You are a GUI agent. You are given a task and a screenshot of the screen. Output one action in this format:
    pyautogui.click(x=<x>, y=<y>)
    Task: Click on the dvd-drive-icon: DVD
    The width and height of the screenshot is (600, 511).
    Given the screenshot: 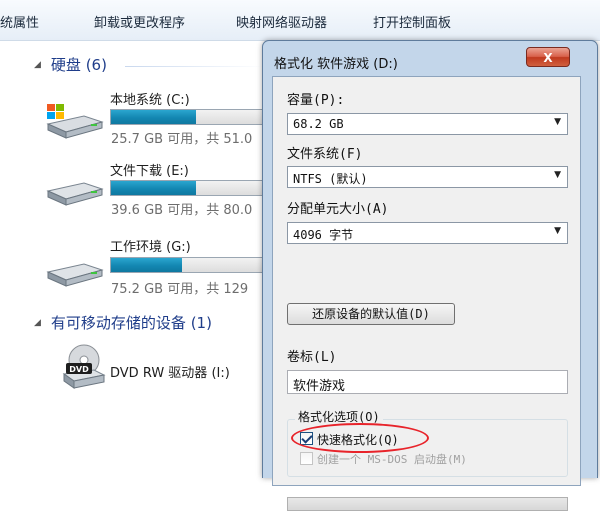 What is the action you would take?
    pyautogui.click(x=84, y=366)
    